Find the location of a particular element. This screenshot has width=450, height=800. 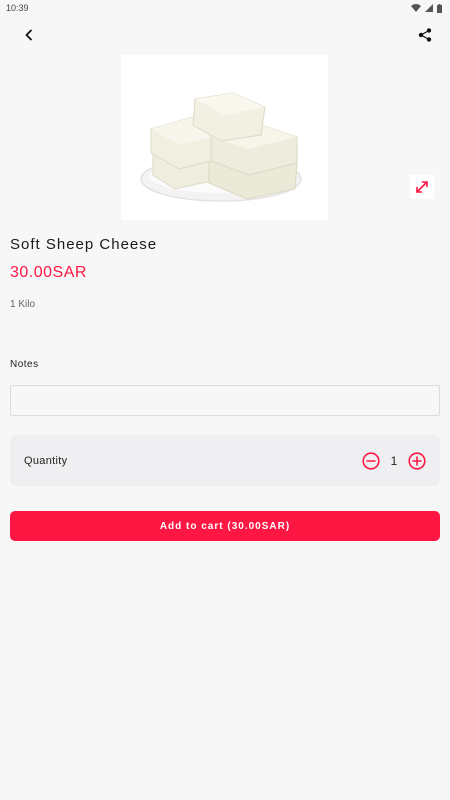

expand-icon is located at coordinates (422, 187).